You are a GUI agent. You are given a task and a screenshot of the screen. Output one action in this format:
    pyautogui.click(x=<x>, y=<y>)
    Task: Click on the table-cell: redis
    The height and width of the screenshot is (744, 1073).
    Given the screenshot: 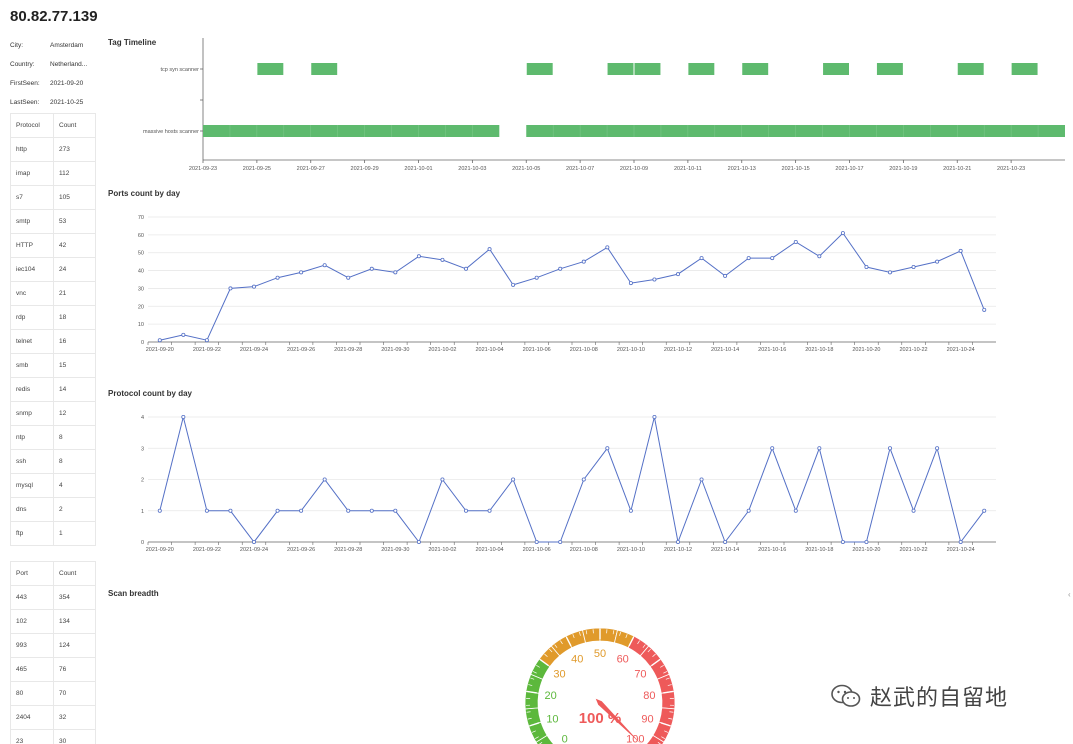 What is the action you would take?
    pyautogui.click(x=32, y=389)
    